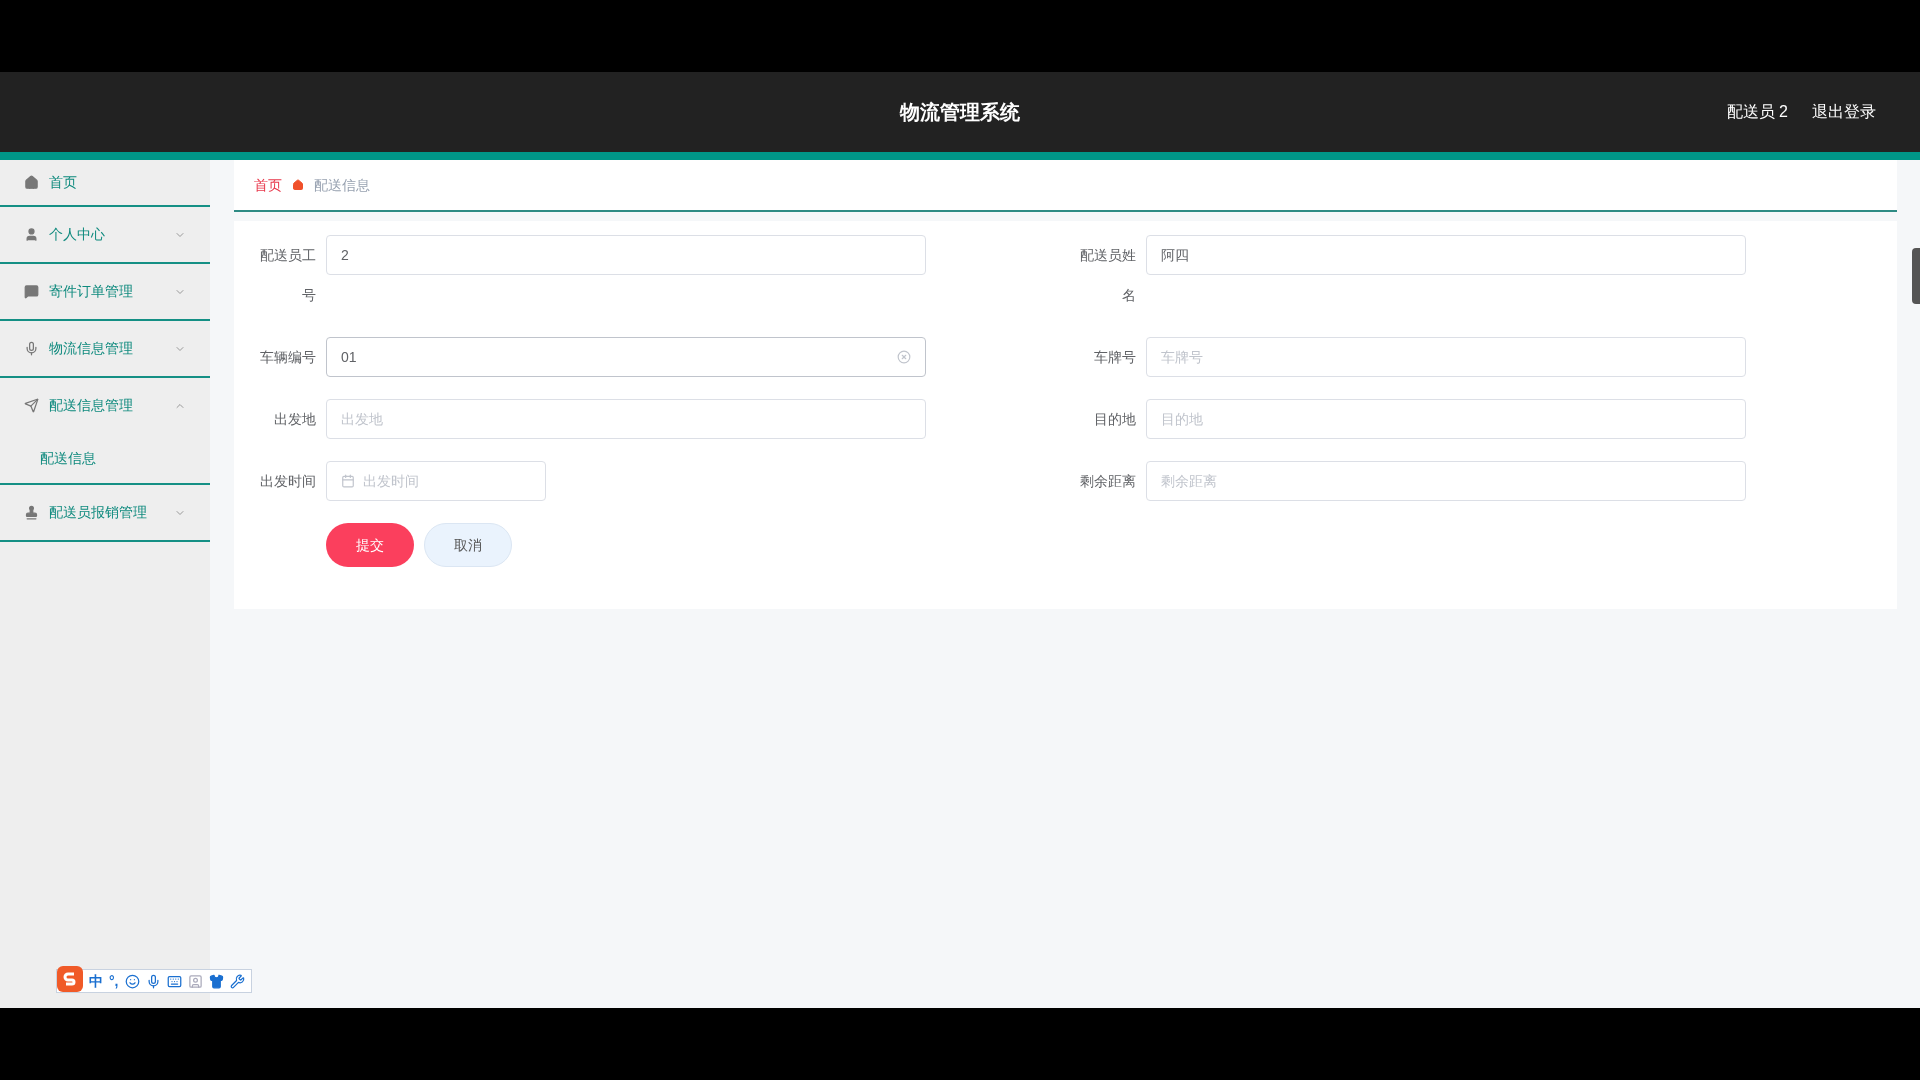 The height and width of the screenshot is (1080, 1920). I want to click on chat-icon, so click(31, 291).